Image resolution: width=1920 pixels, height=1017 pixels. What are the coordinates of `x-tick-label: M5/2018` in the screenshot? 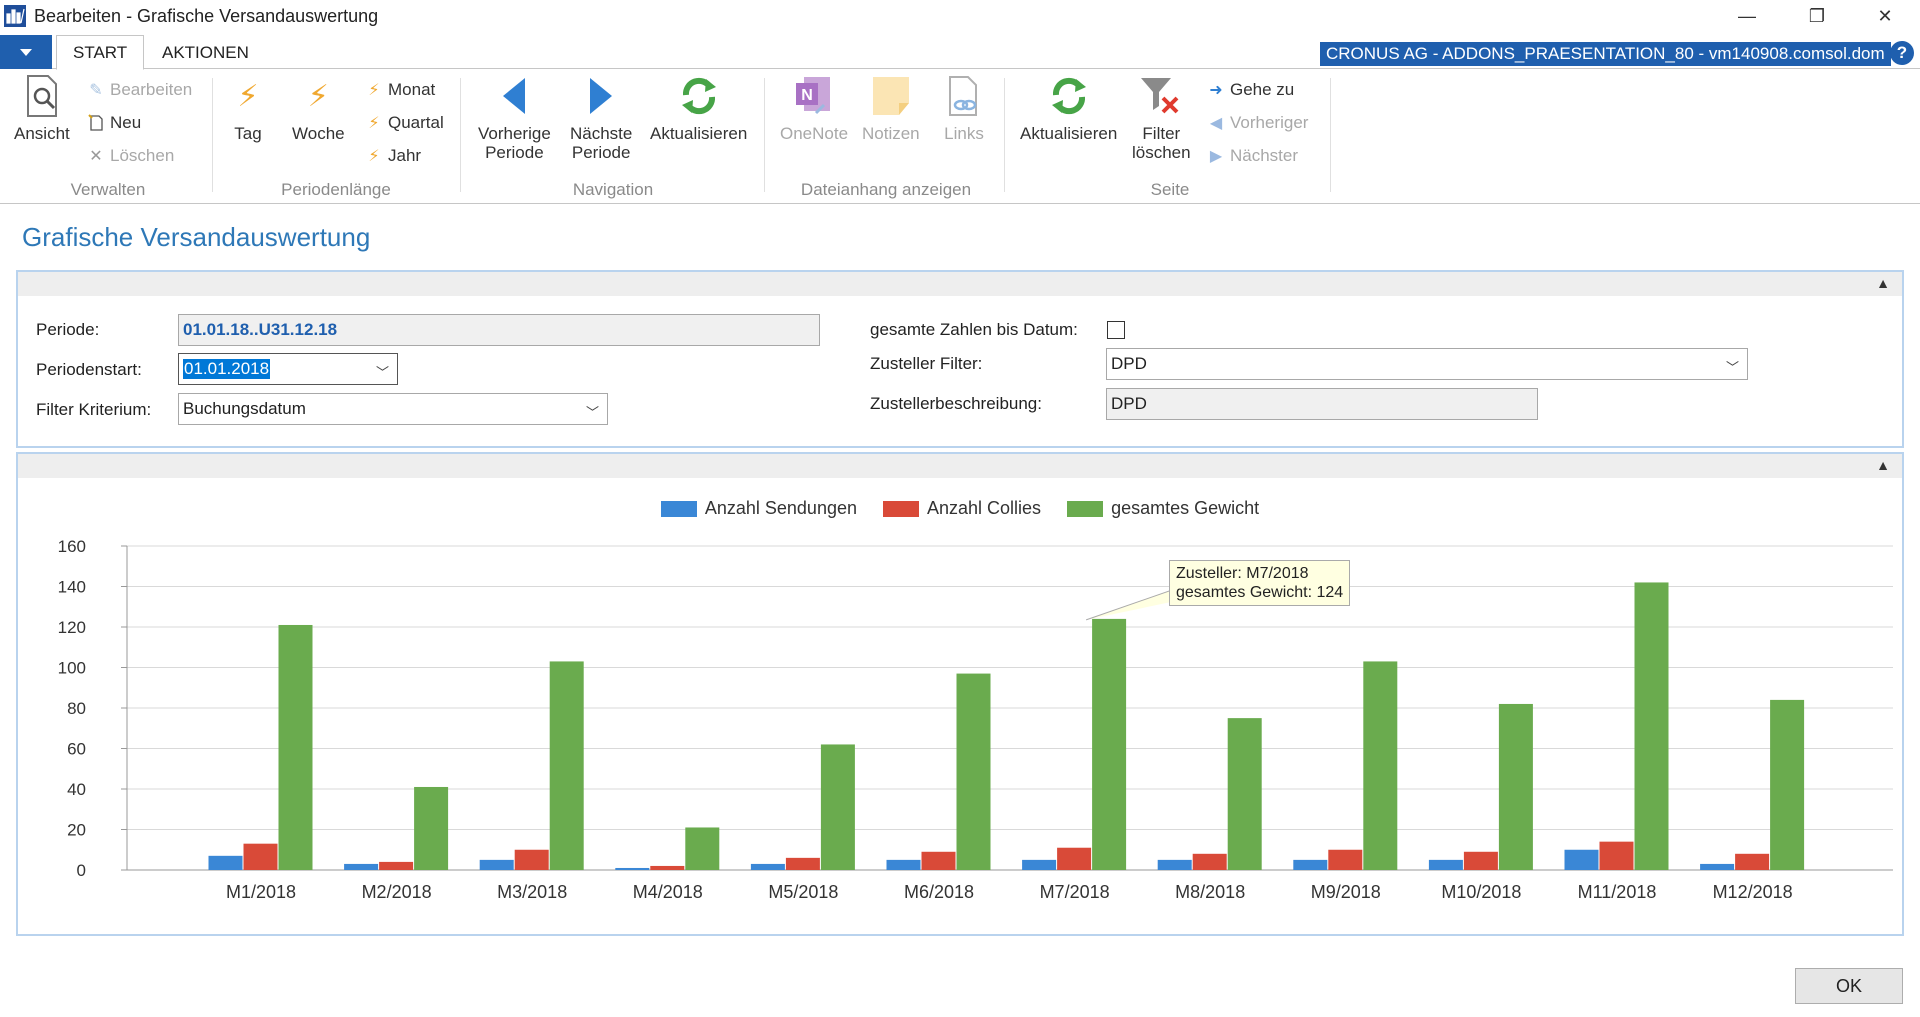 It's located at (803, 892).